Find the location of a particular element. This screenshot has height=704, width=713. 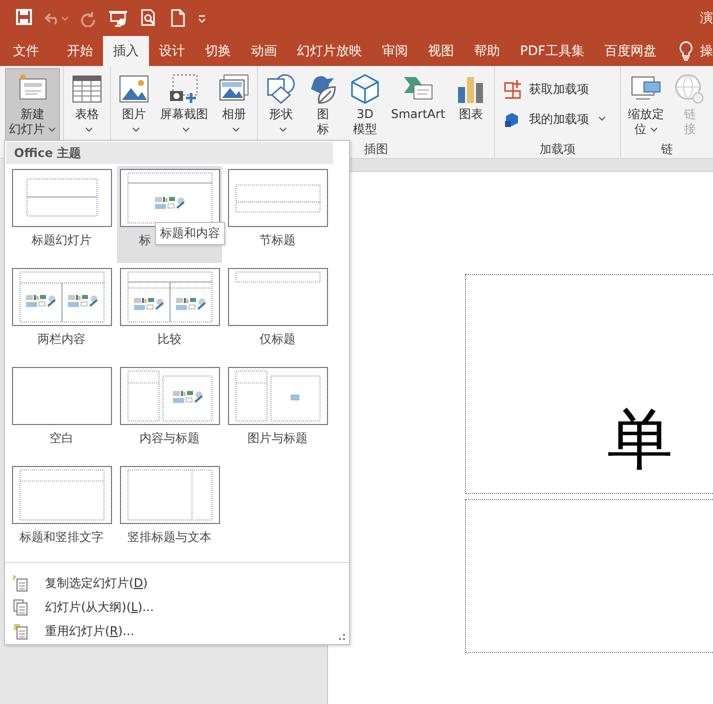

resize-grip-icon is located at coordinates (342, 637).